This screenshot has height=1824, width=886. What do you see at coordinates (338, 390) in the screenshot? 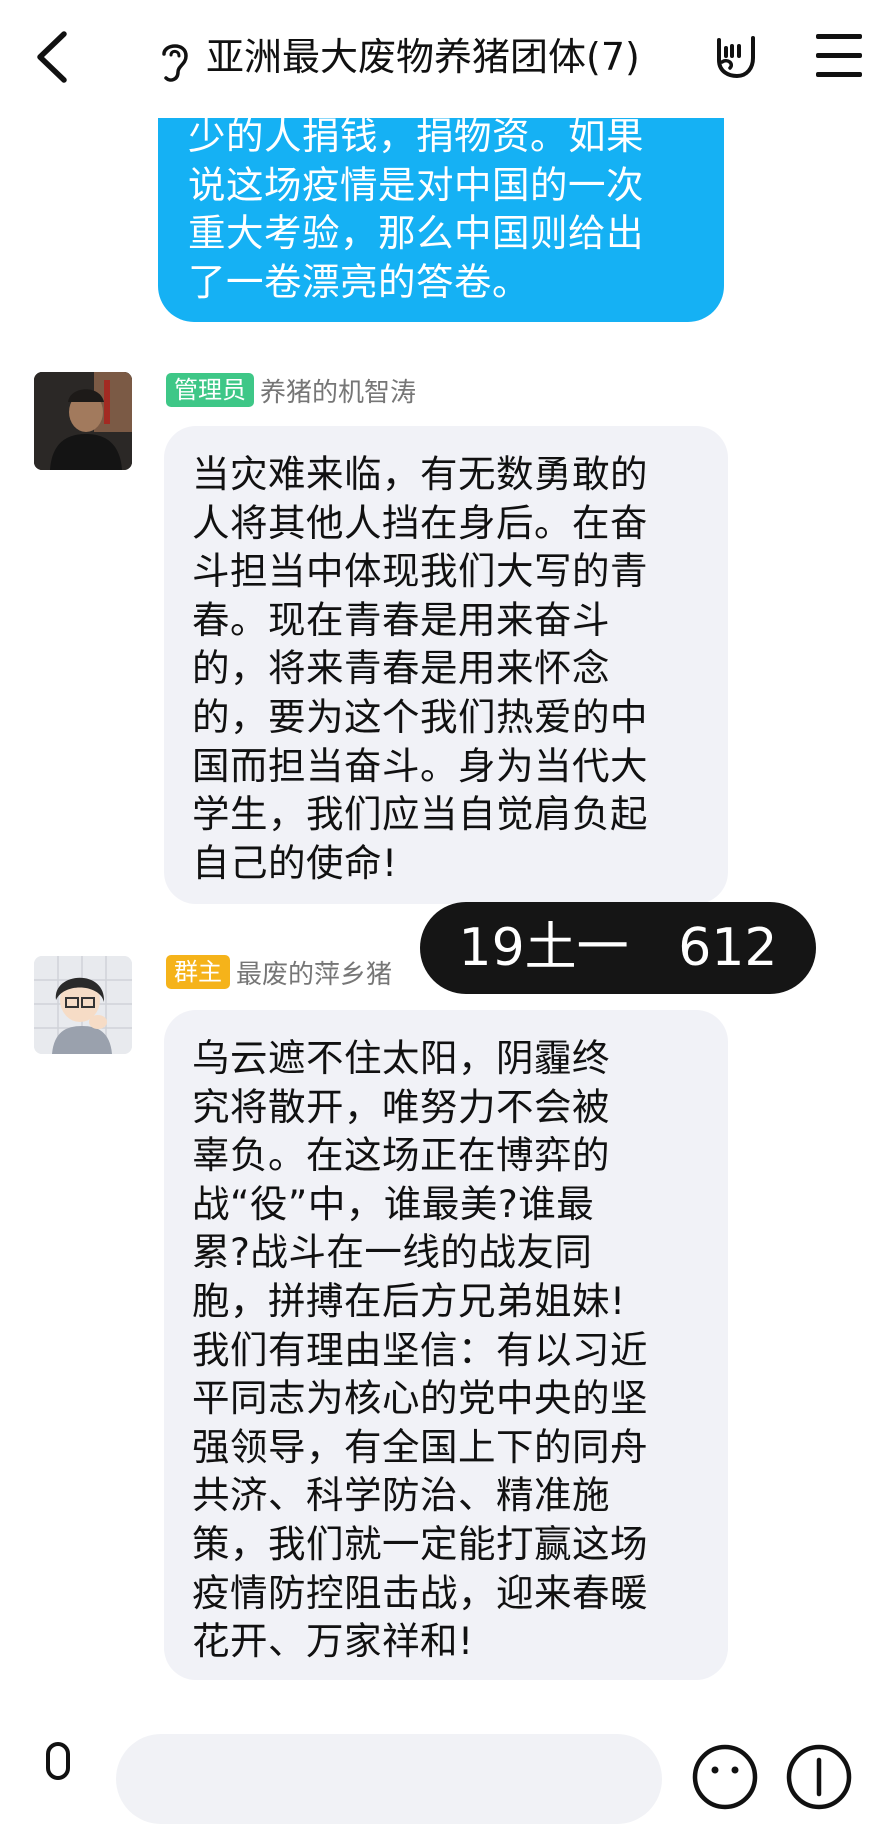
I see `sender-name: 养猪的机智涛` at bounding box center [338, 390].